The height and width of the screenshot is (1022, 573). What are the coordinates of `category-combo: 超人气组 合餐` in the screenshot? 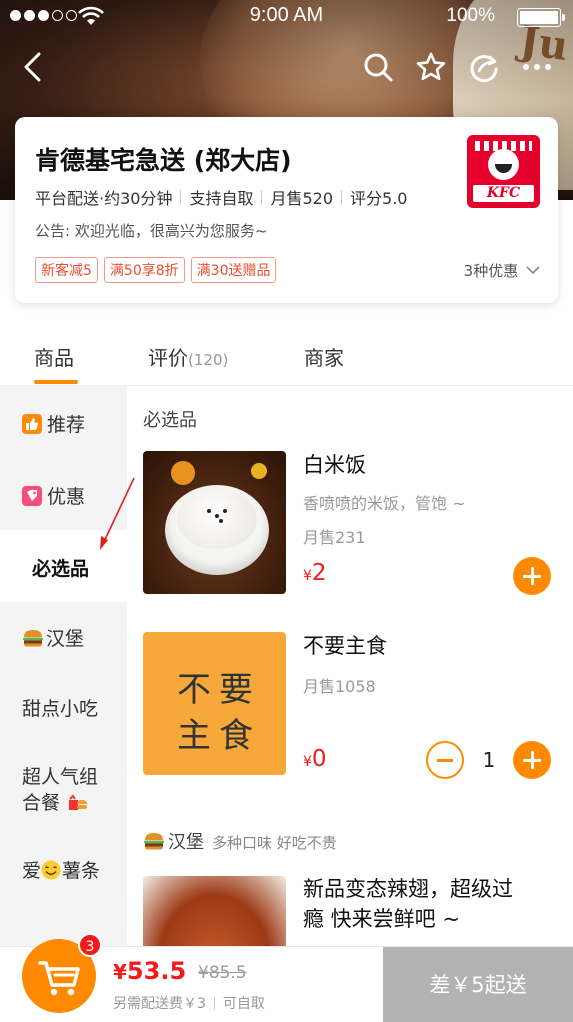 It's located at (63, 788).